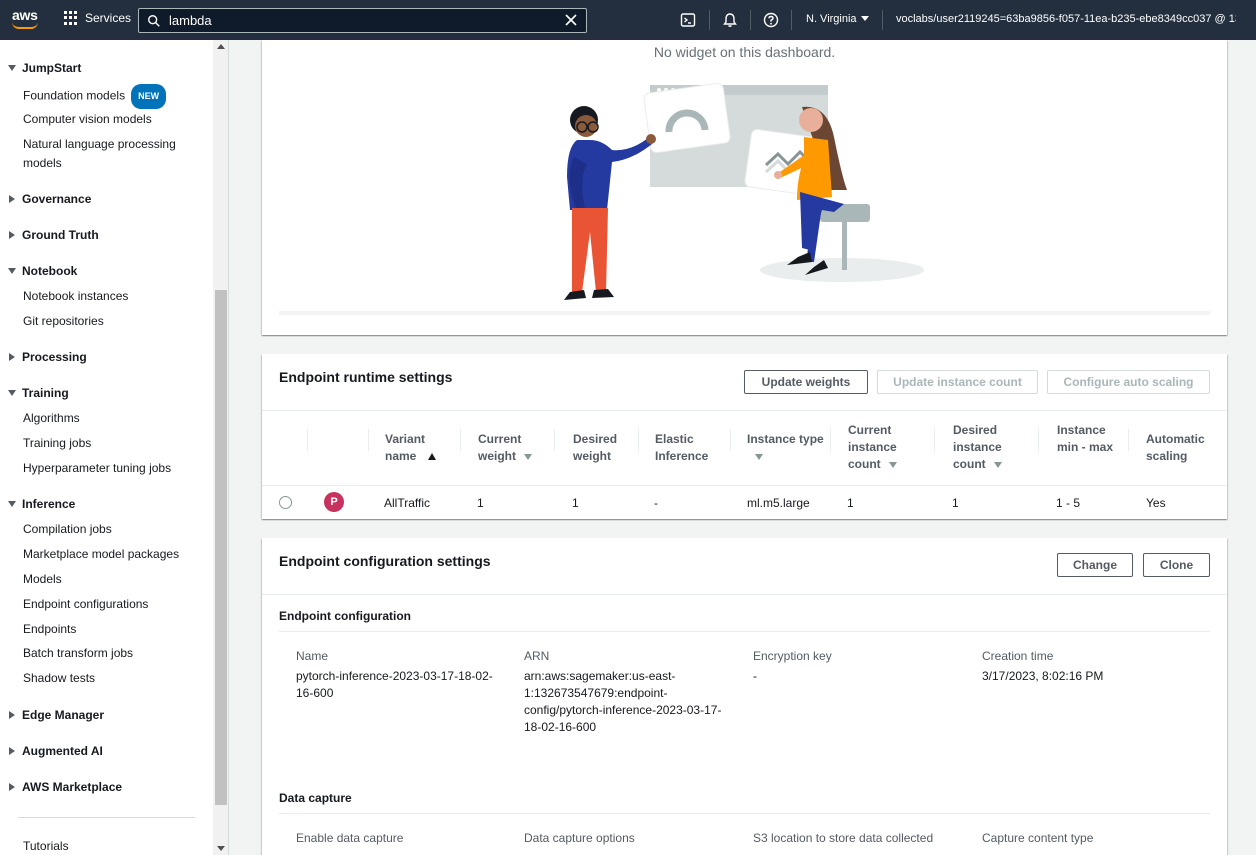 This screenshot has width=1256, height=855. Describe the element at coordinates (113, 296) in the screenshot. I see `sidebar-item-notebook-instances: Notebook instances` at that location.